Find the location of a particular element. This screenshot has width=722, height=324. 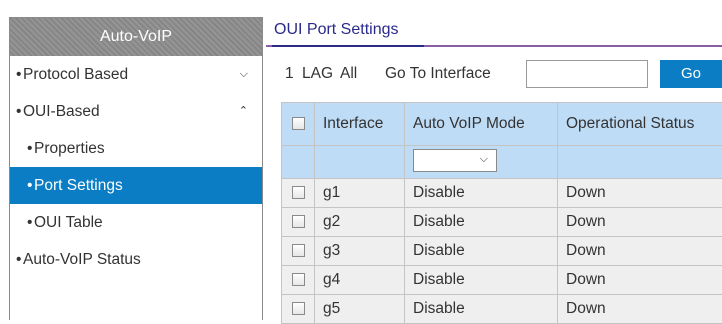

go-button: Go is located at coordinates (691, 74).